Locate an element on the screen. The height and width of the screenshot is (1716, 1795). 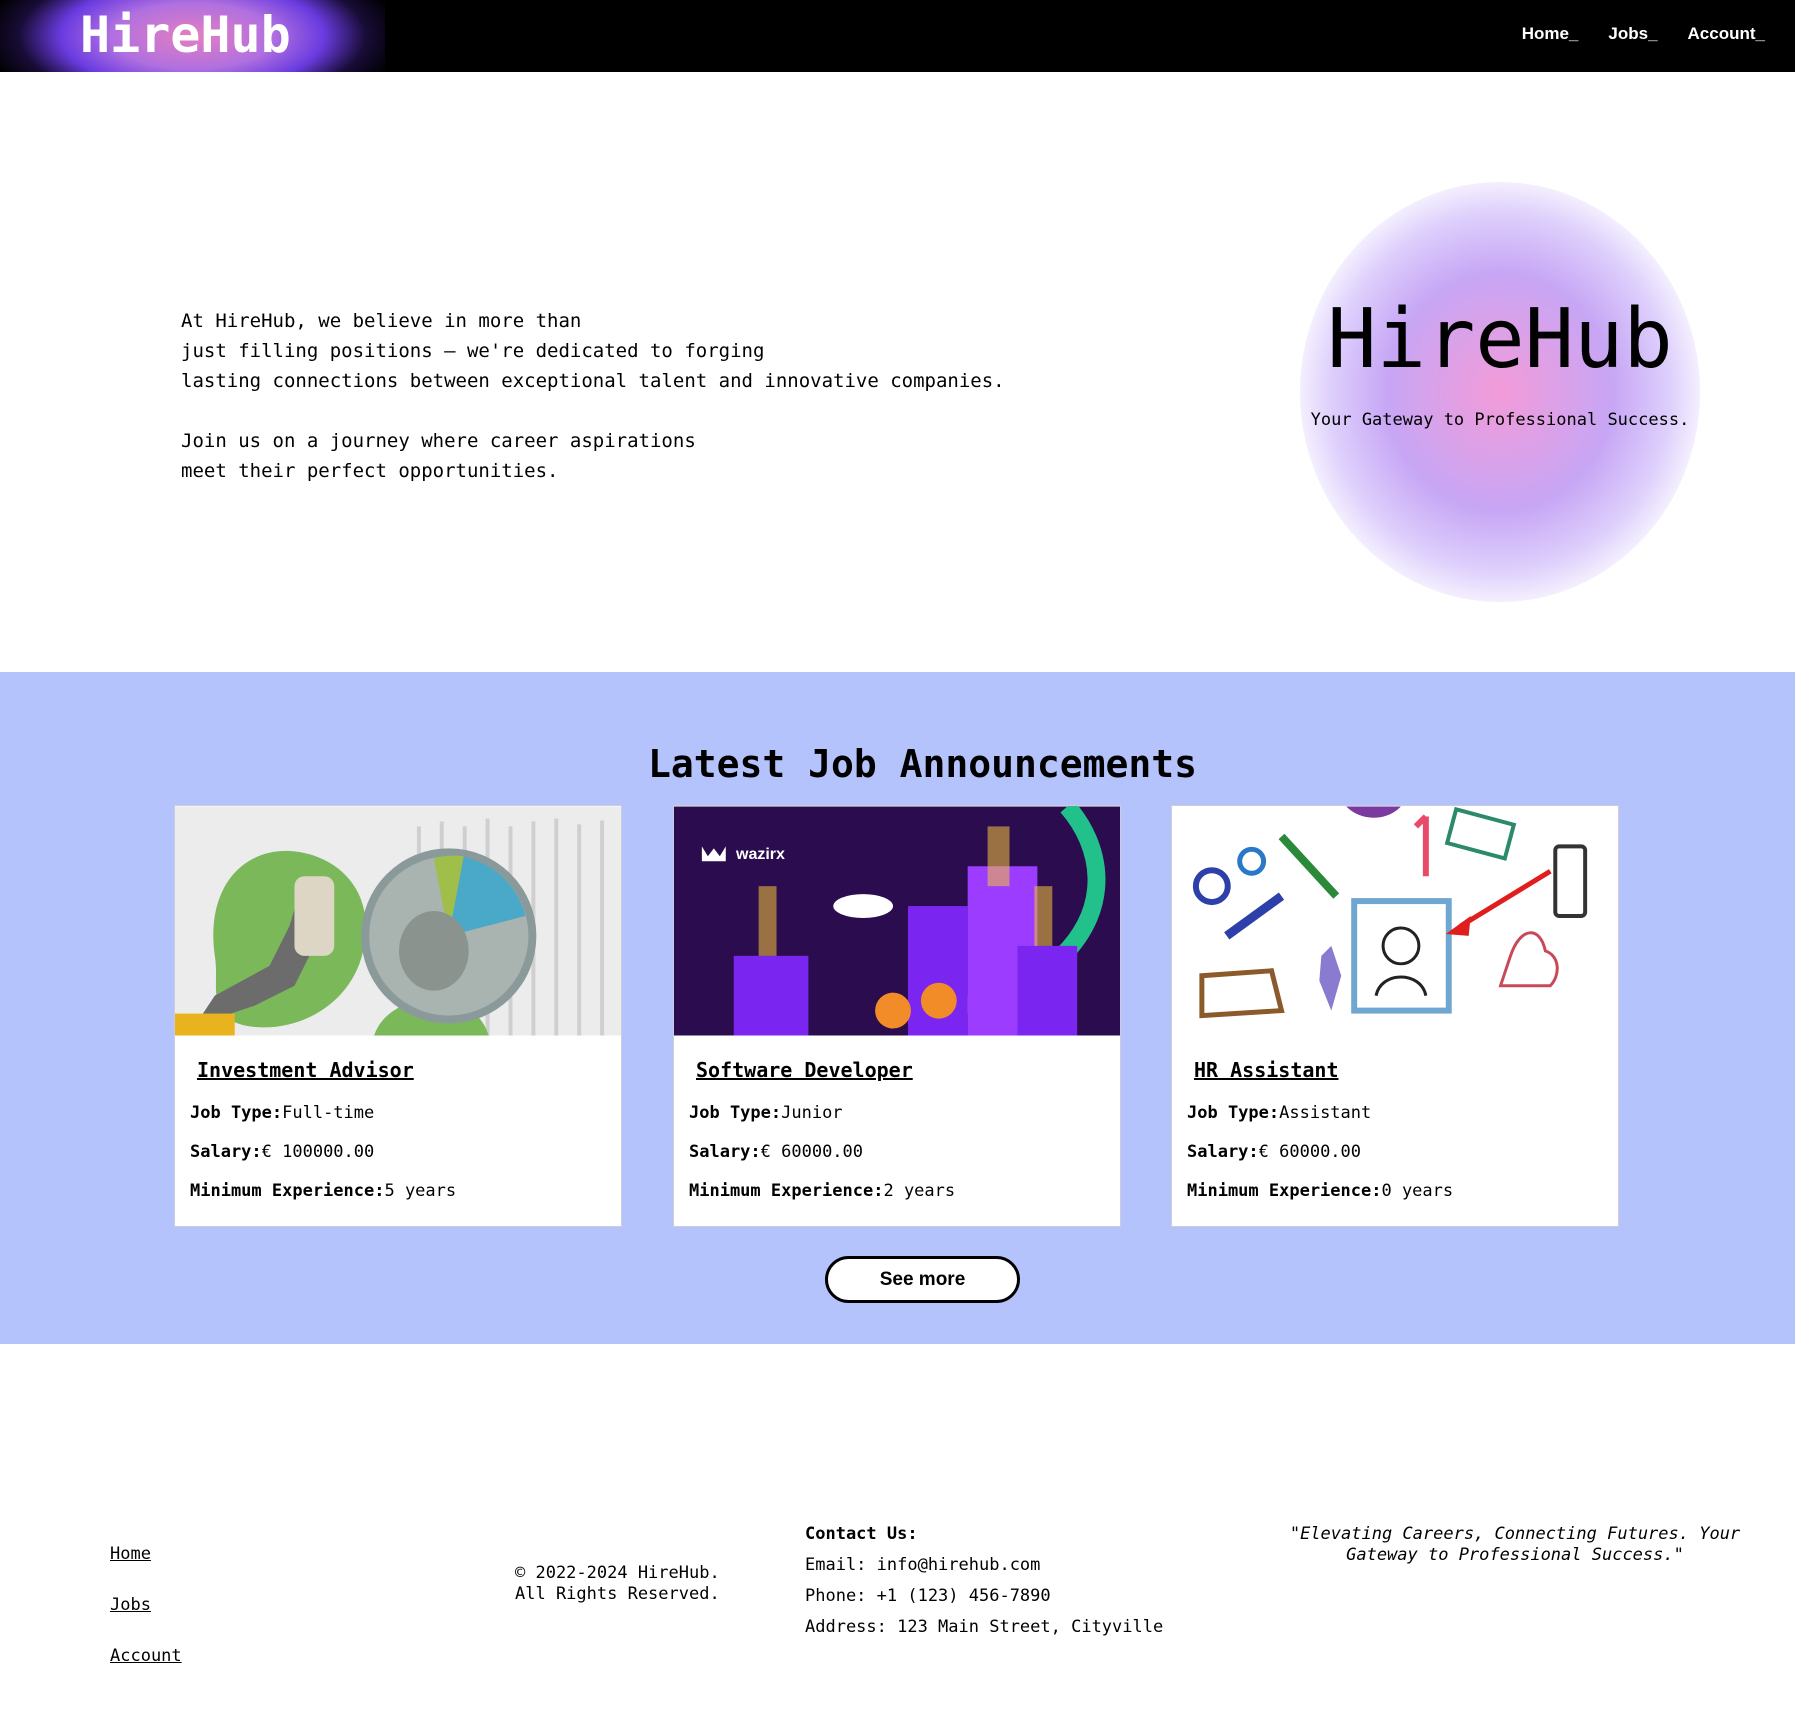
wazirx-crypto-image is located at coordinates (897, 921).